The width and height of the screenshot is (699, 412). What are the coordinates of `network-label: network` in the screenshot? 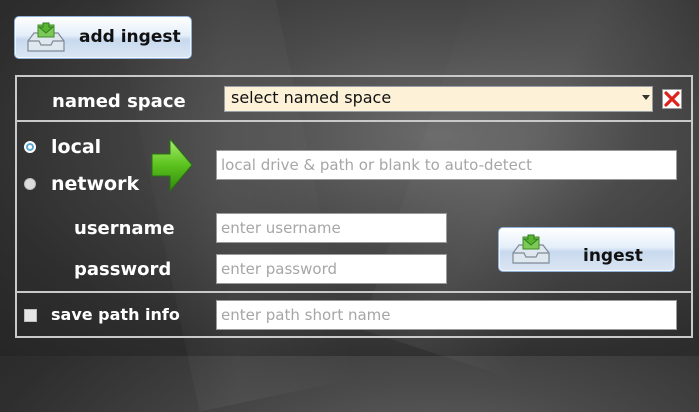 It's located at (95, 184).